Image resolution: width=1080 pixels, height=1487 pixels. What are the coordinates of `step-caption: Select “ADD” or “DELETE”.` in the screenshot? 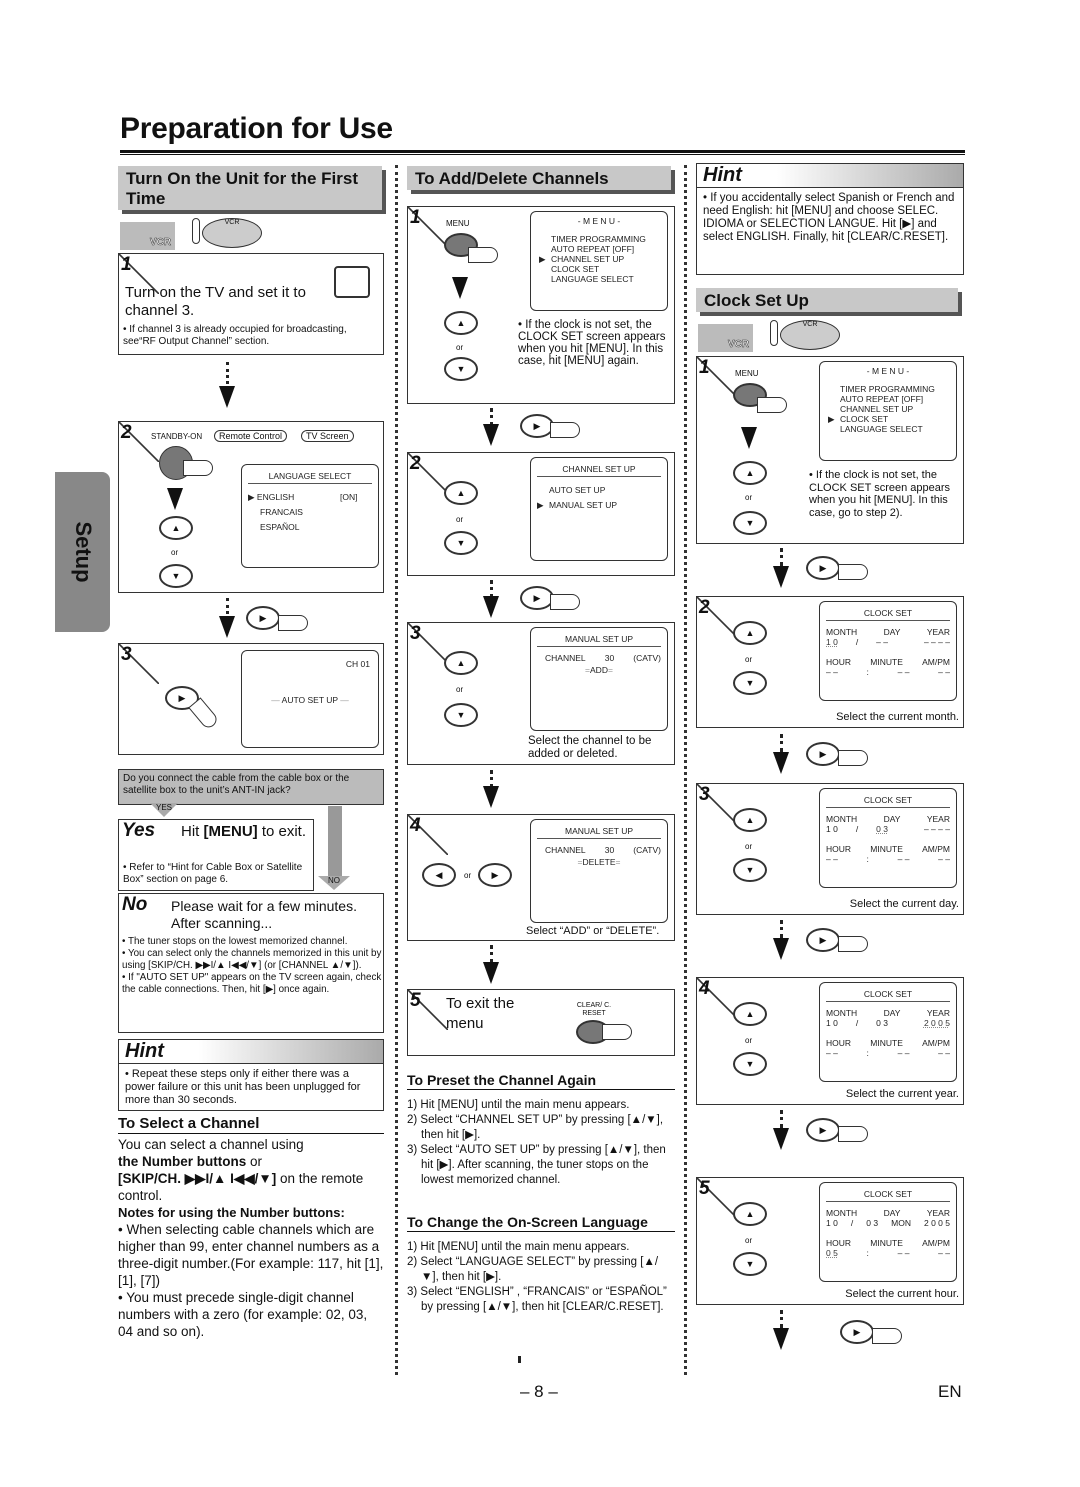 It's located at (593, 931).